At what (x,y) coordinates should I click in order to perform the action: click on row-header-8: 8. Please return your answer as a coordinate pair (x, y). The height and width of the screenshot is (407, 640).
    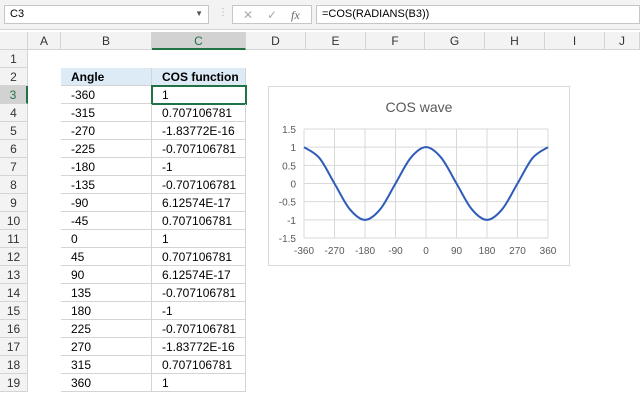
    Looking at the image, I should click on (14, 185).